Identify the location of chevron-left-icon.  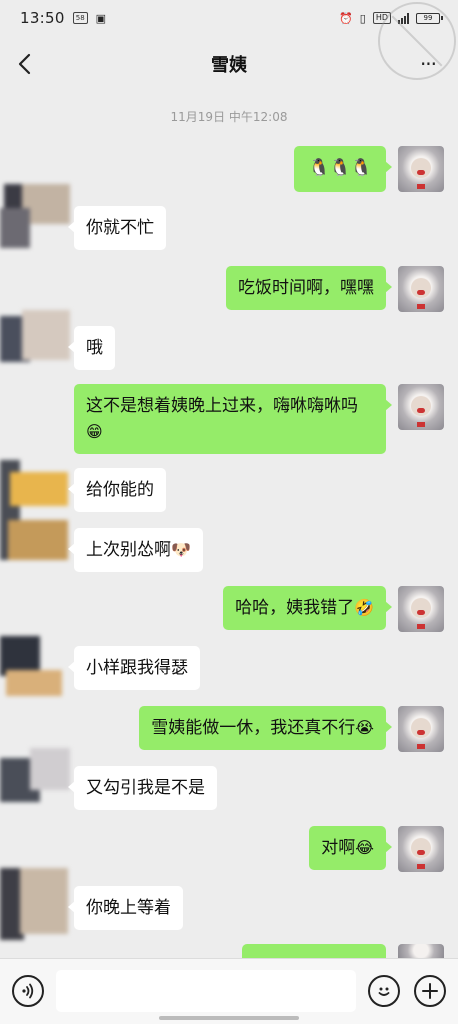
(24, 64).